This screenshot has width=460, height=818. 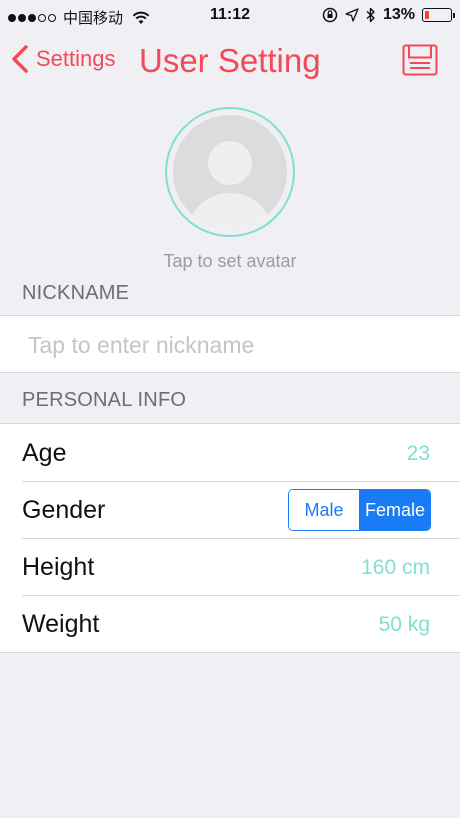 I want to click on weight-value: 50 kg, so click(x=404, y=624).